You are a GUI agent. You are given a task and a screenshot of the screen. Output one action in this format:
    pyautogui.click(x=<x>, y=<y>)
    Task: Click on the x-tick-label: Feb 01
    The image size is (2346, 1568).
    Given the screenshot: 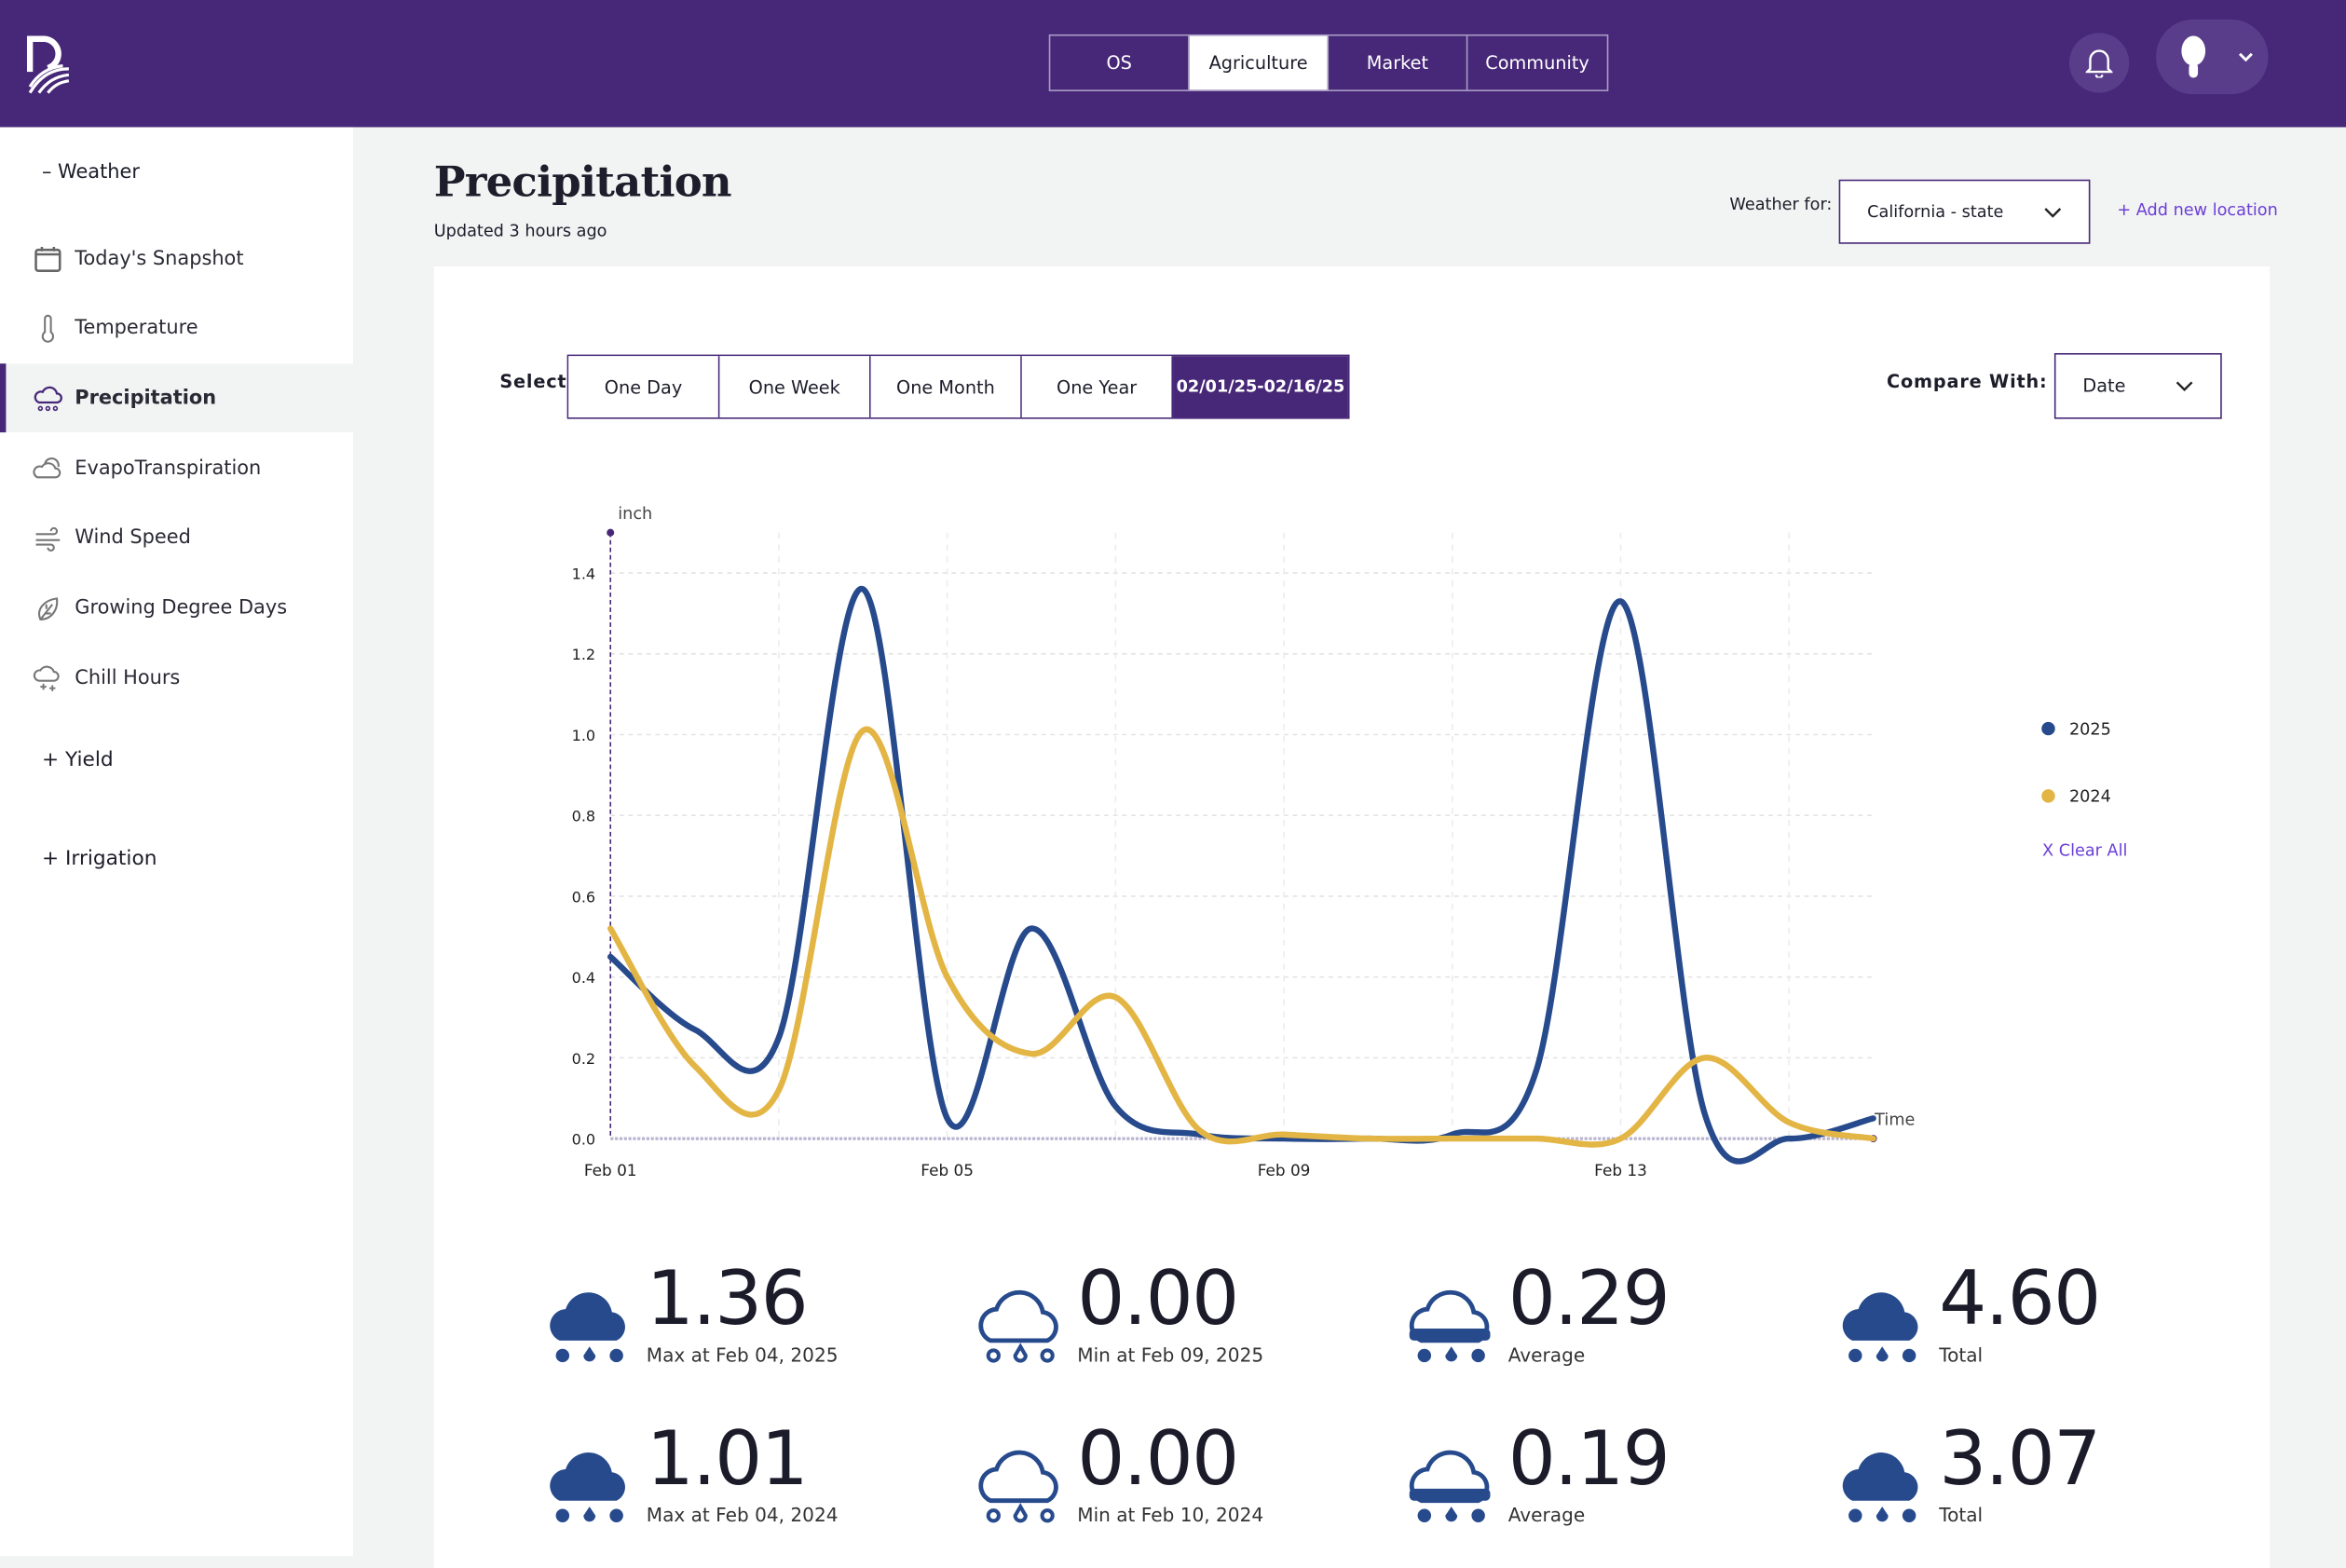 What is the action you would take?
    pyautogui.click(x=610, y=1170)
    